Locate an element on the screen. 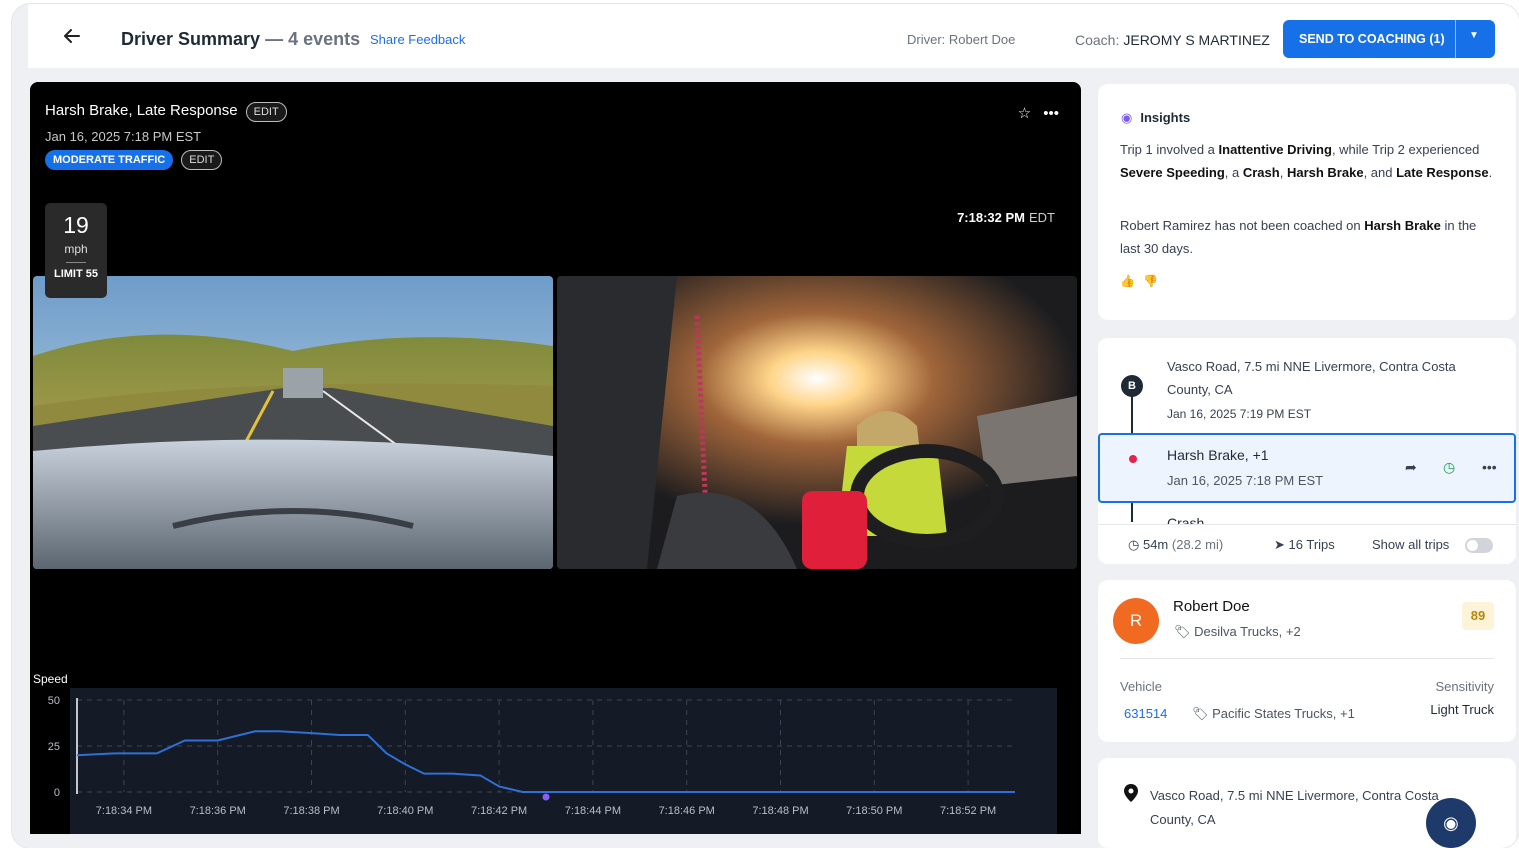 The height and width of the screenshot is (848, 1519). sensitivity-value: Light Truck is located at coordinates (1462, 709).